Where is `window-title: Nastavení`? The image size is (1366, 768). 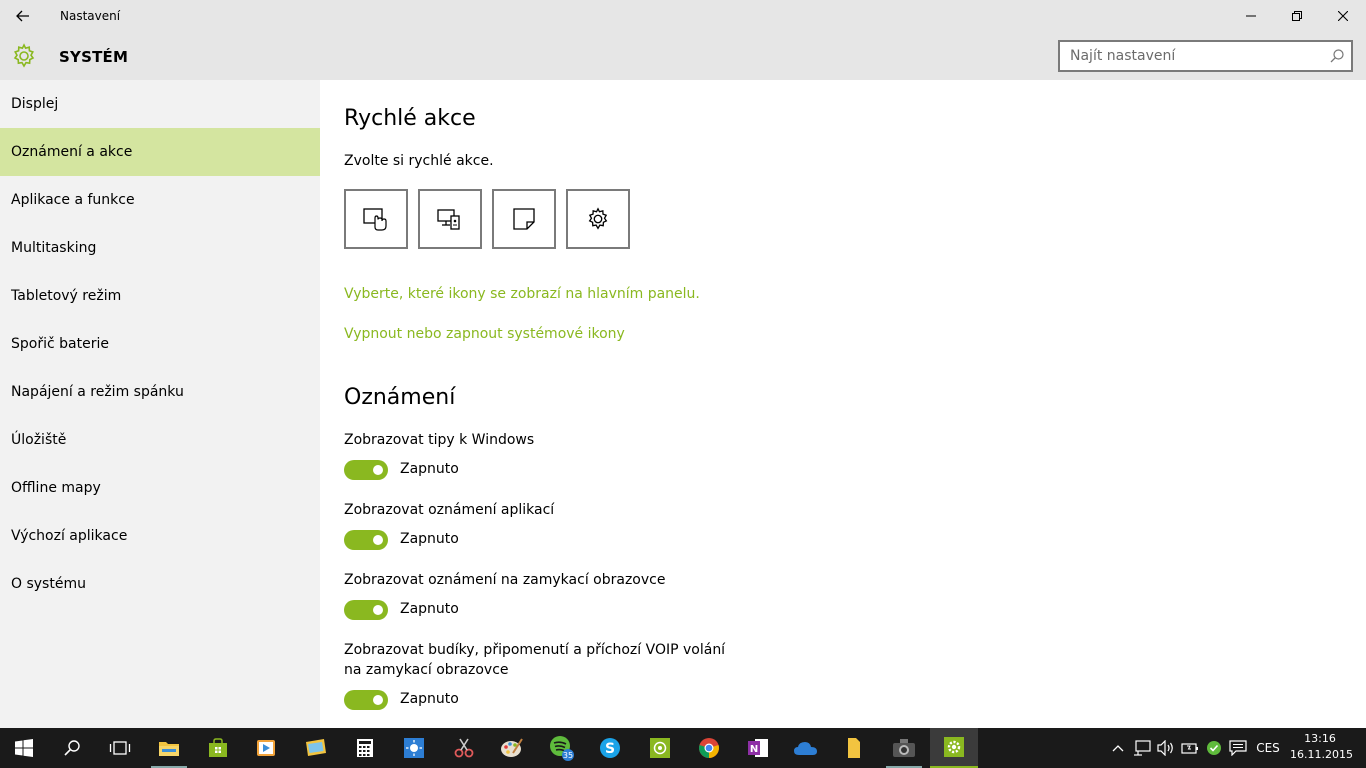
window-title: Nastavení is located at coordinates (90, 16).